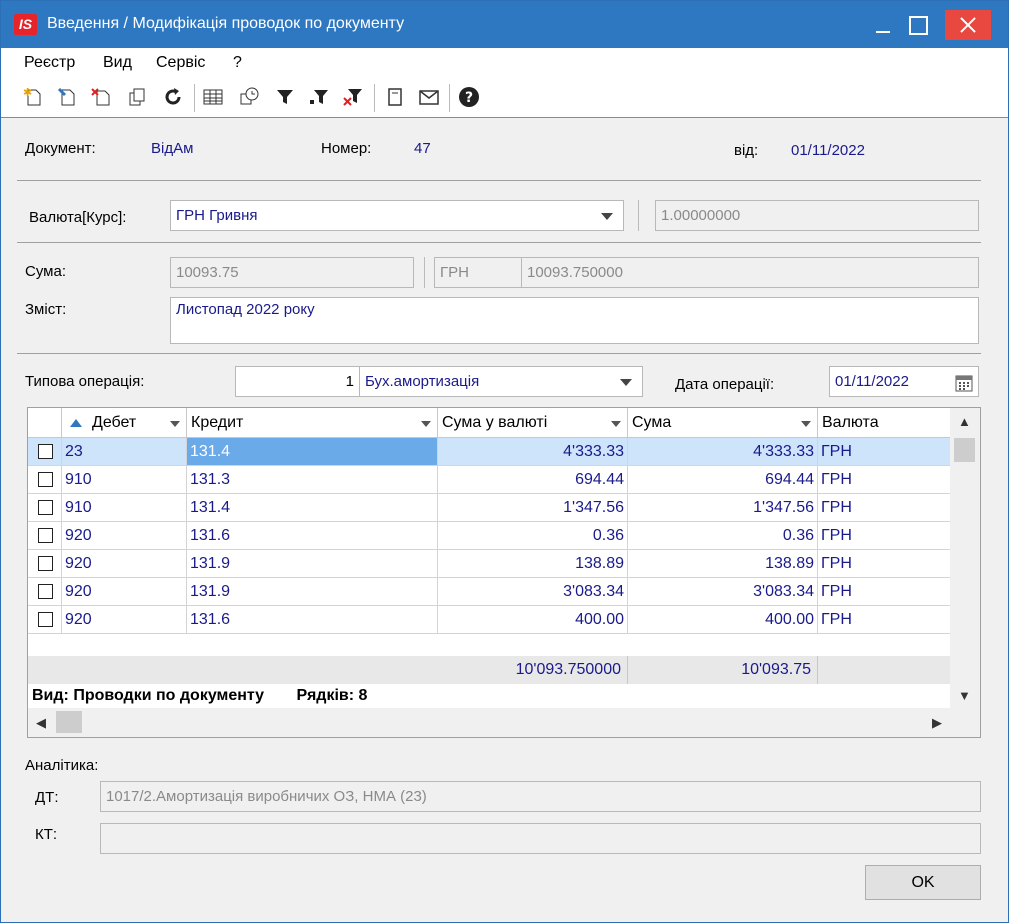 This screenshot has height=923, width=1009. I want to click on cell-sum-currency: 694.44, so click(533, 479).